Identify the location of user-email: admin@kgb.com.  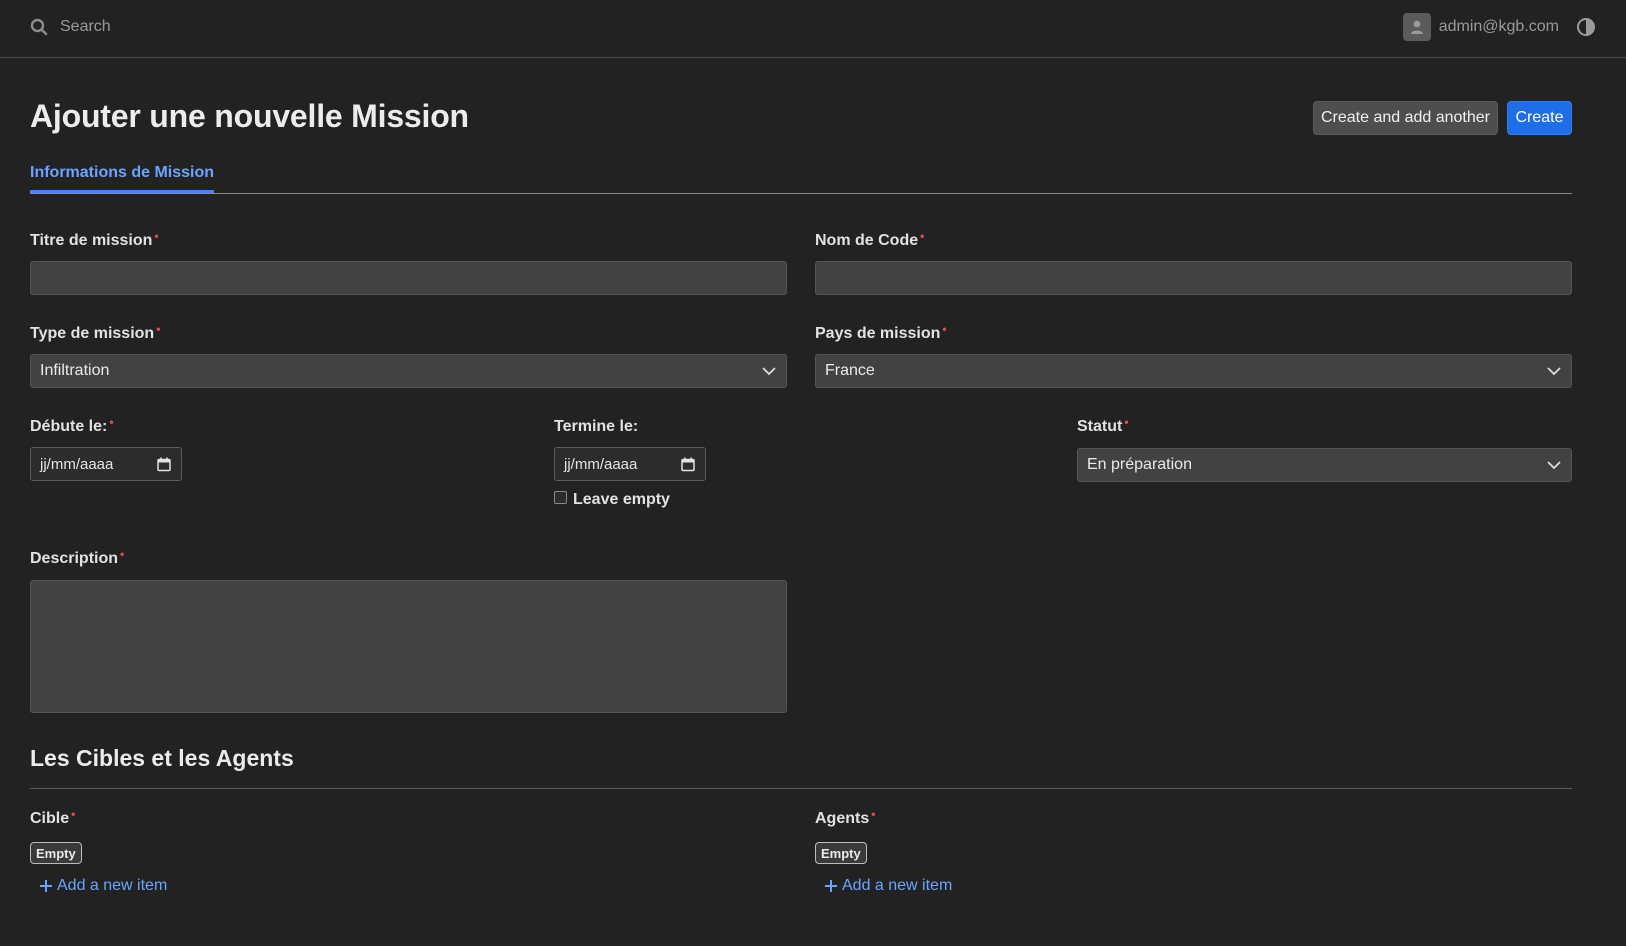
(1499, 27).